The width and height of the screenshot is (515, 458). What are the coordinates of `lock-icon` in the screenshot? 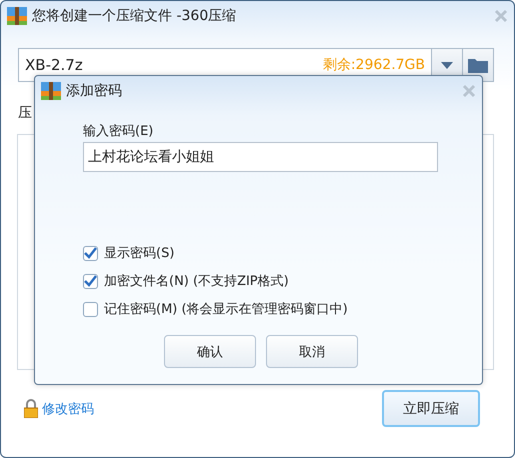 It's located at (31, 408).